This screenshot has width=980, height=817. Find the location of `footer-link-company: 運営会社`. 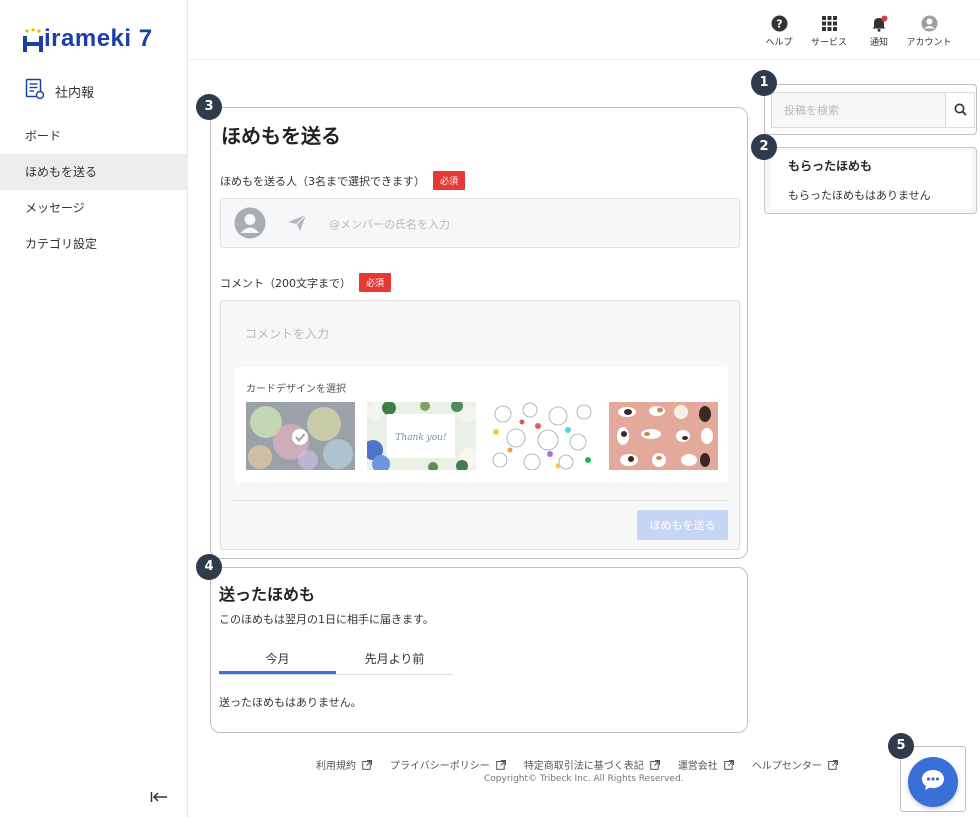

footer-link-company: 運営会社 is located at coordinates (706, 764).